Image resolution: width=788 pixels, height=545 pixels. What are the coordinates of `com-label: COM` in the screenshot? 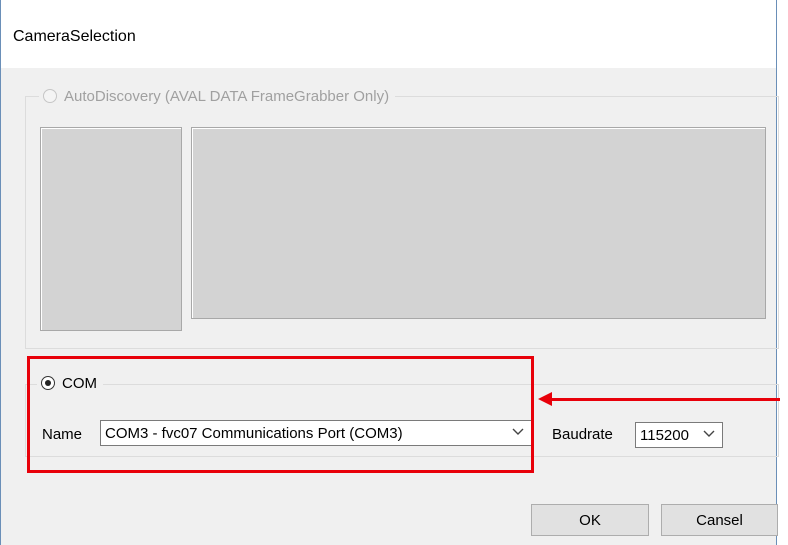 It's located at (79, 383).